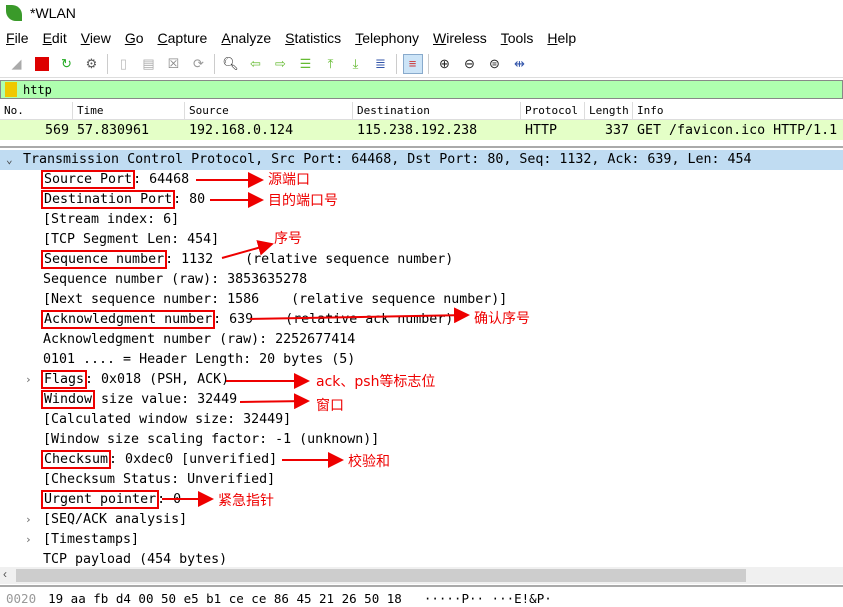 This screenshot has height=607, width=843. I want to click on field-value: [TCP Segment Len: 454], so click(131, 239).